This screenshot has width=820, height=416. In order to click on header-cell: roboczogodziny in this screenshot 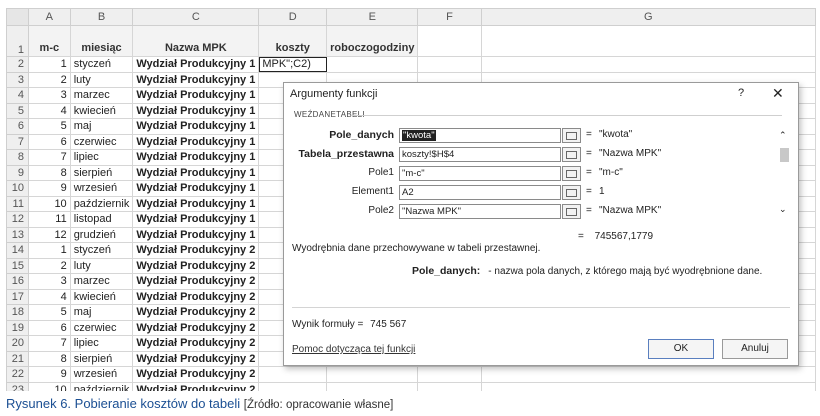, I will do `click(372, 41)`.